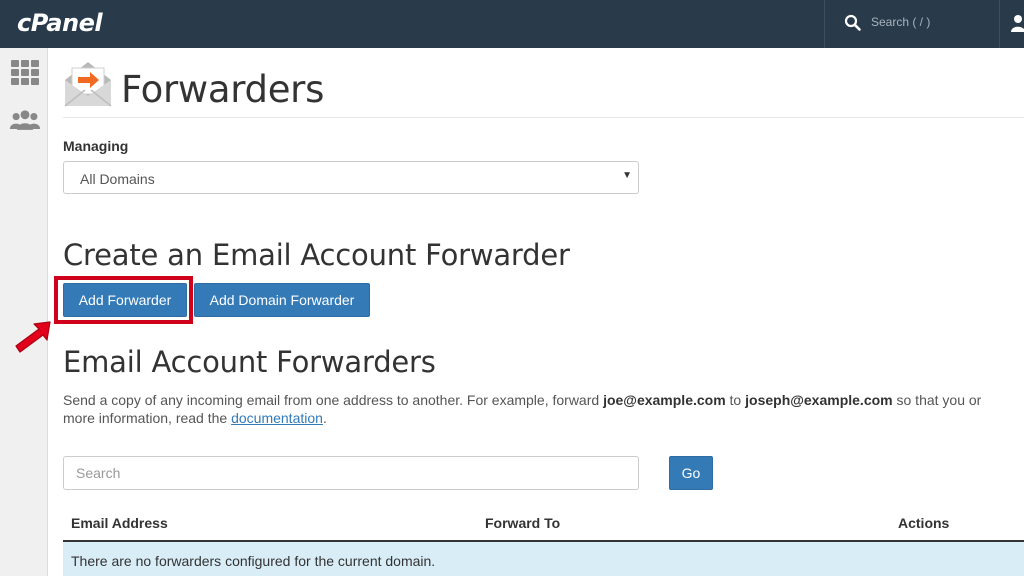  Describe the element at coordinates (543, 89) in the screenshot. I see `page-header: Forwarders` at that location.